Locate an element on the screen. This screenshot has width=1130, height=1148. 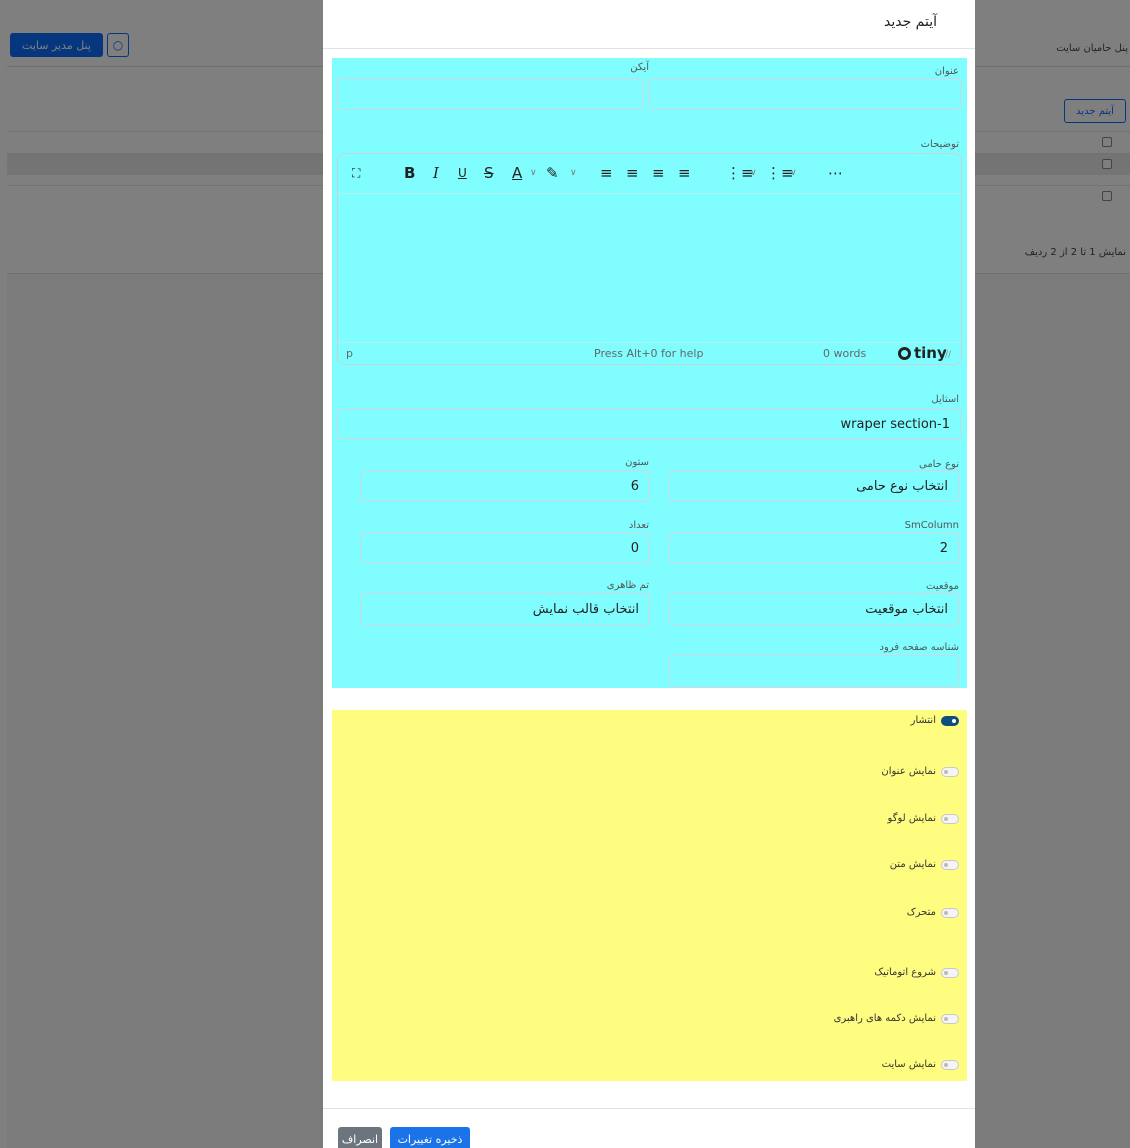
toggle-label: نمایش متن is located at coordinates (912, 864).